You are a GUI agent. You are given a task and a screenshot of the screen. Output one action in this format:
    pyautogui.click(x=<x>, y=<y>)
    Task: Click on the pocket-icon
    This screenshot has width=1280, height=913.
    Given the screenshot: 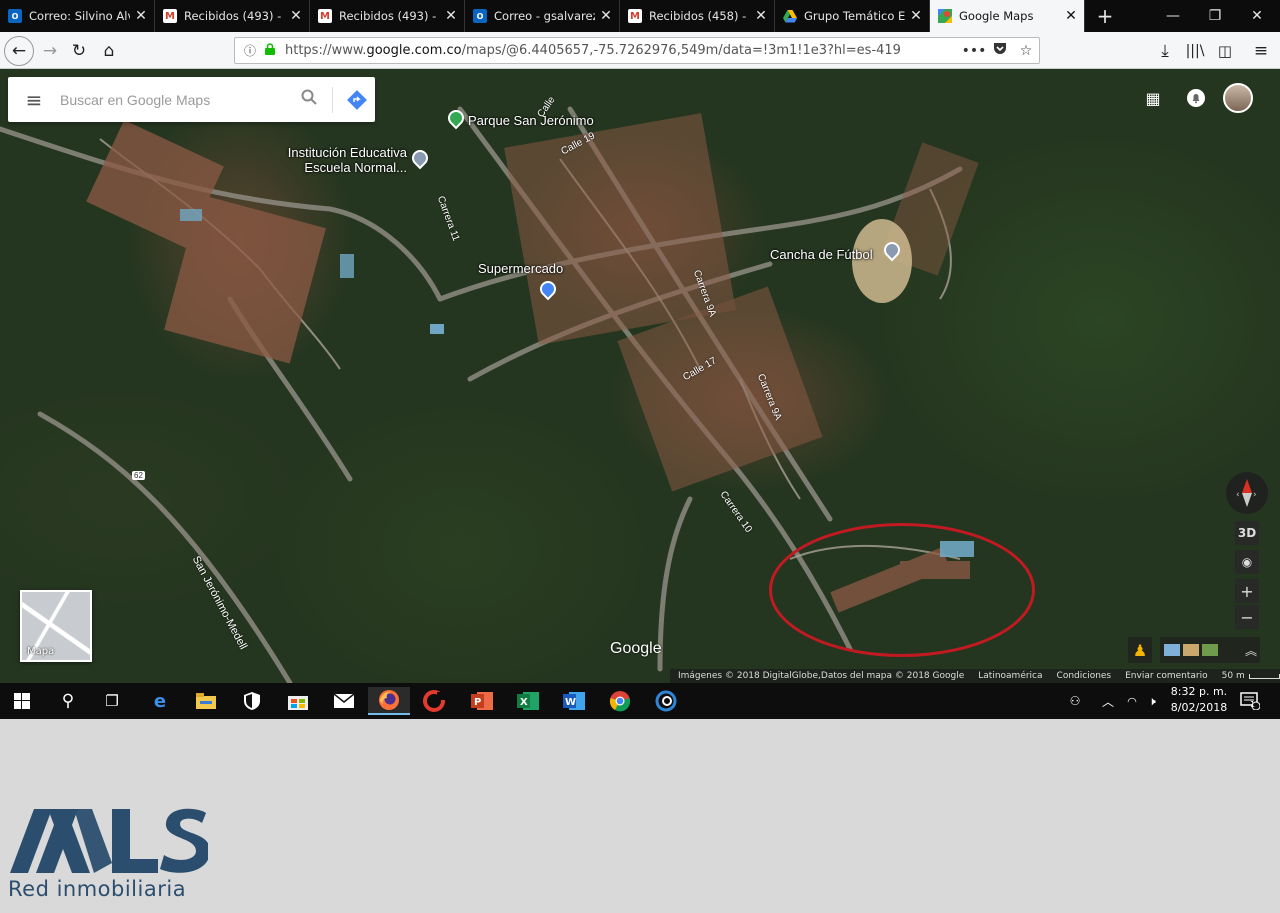 What is the action you would take?
    pyautogui.click(x=1000, y=50)
    